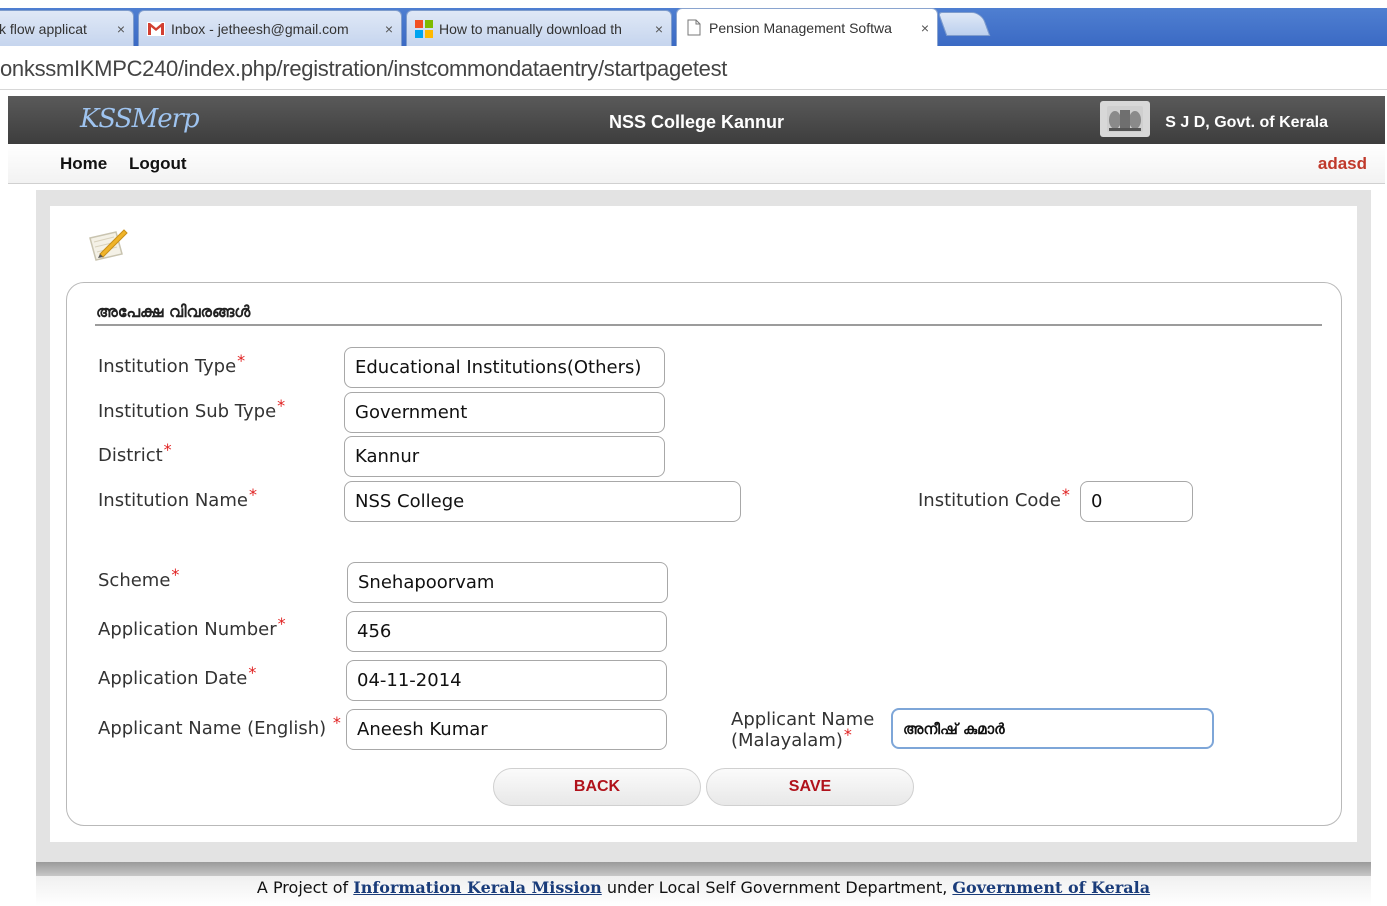 The height and width of the screenshot is (906, 1387). I want to click on label-text: Institution Sub Type, so click(187, 411).